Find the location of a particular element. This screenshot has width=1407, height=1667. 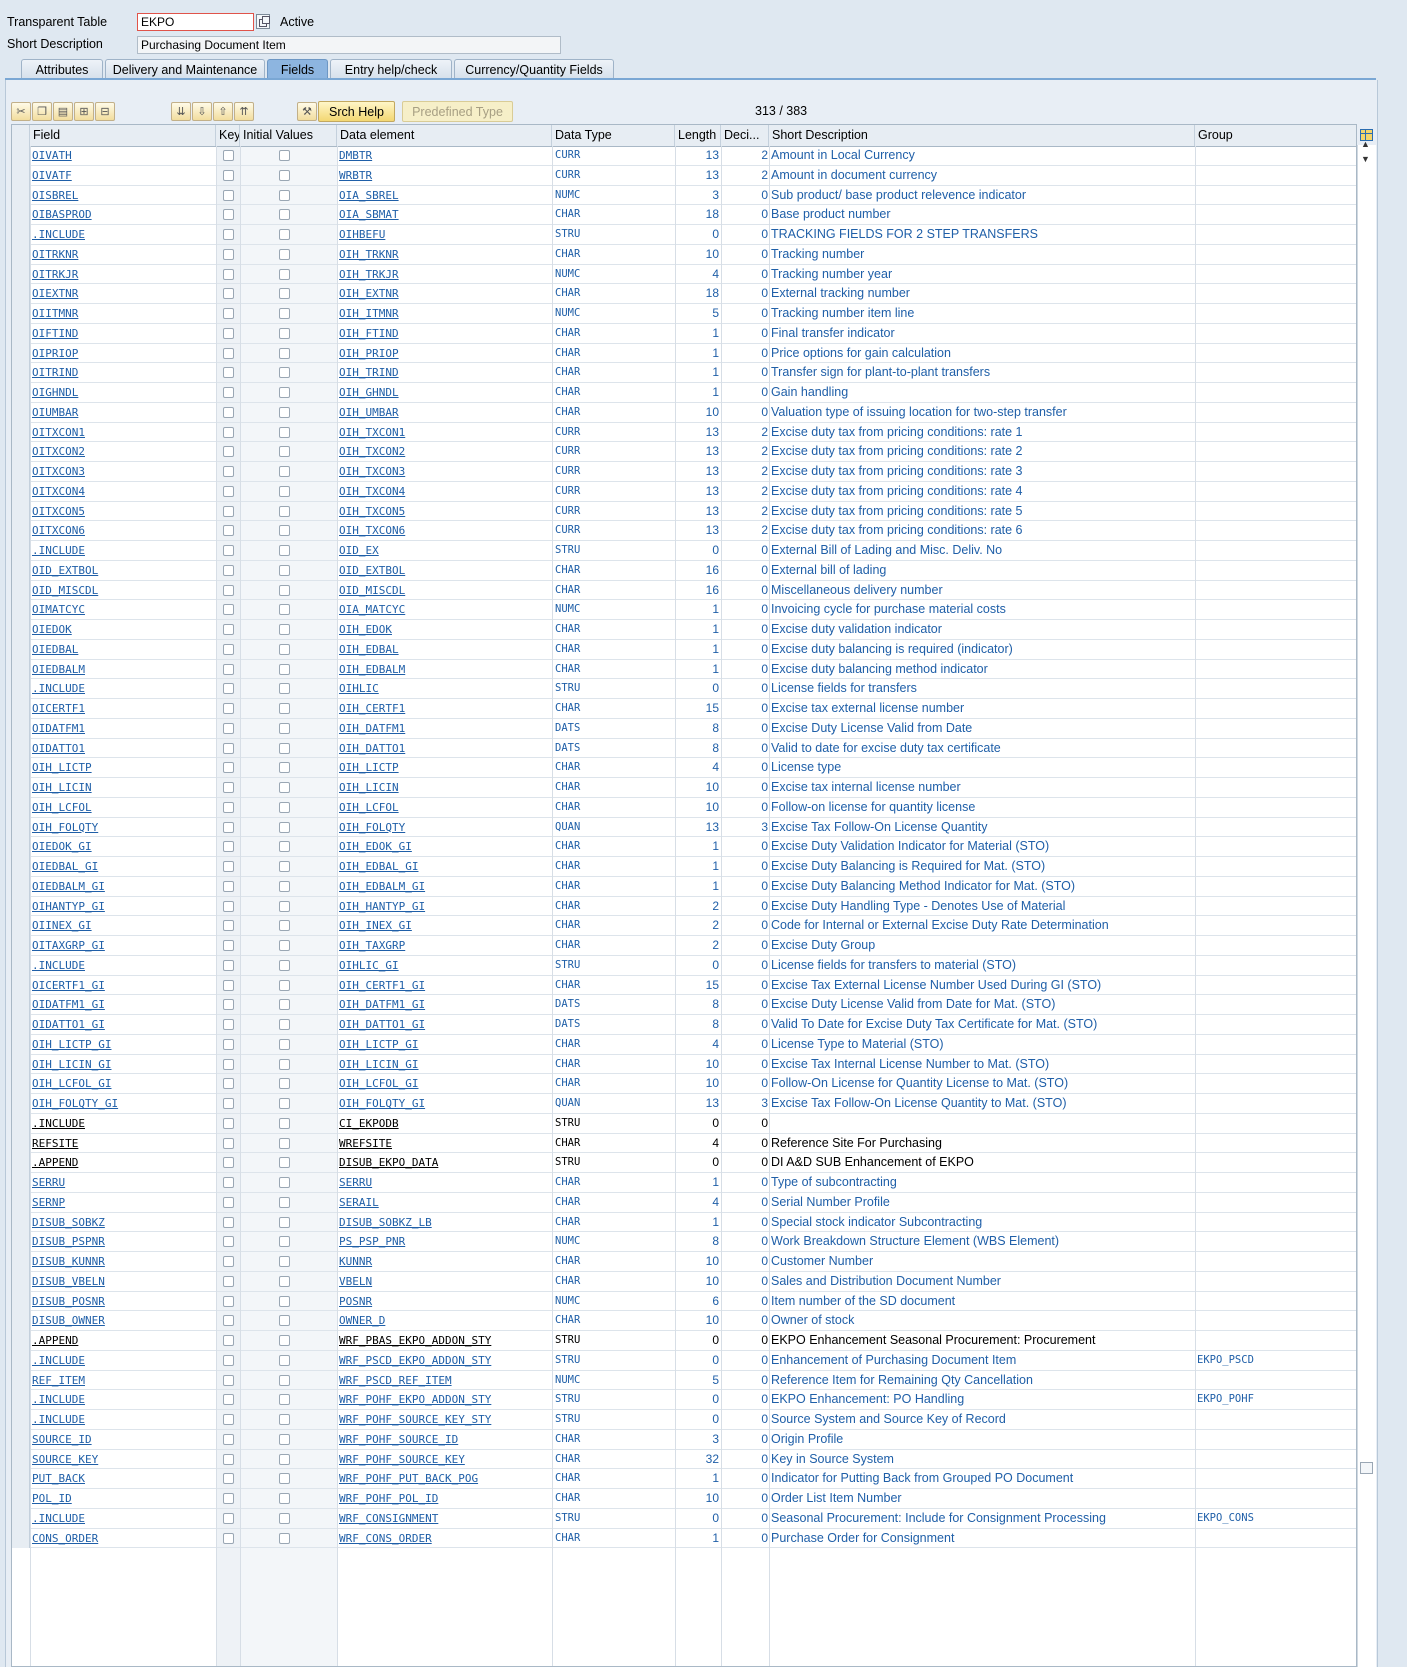

data-element: DISUB_EKPO_DATA is located at coordinates (444, 1163).